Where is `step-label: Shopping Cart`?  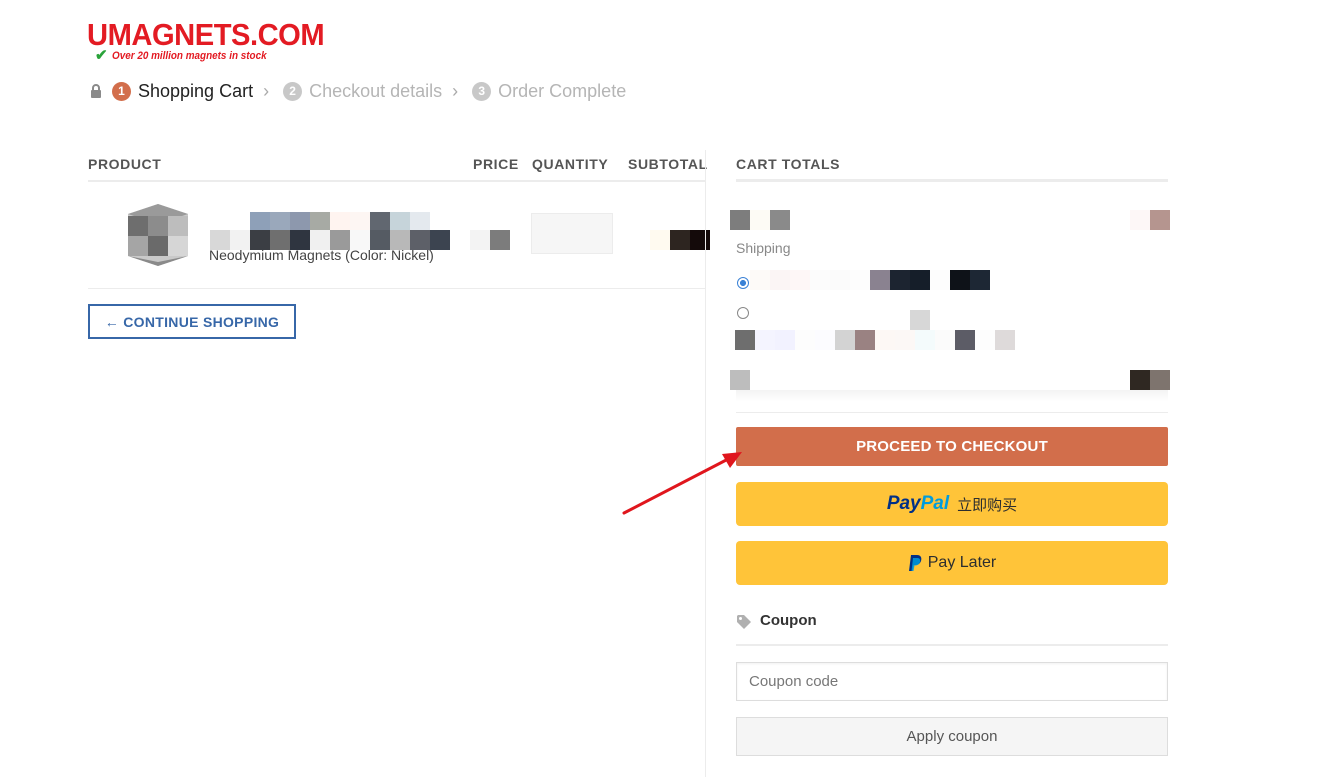
step-label: Shopping Cart is located at coordinates (196, 90).